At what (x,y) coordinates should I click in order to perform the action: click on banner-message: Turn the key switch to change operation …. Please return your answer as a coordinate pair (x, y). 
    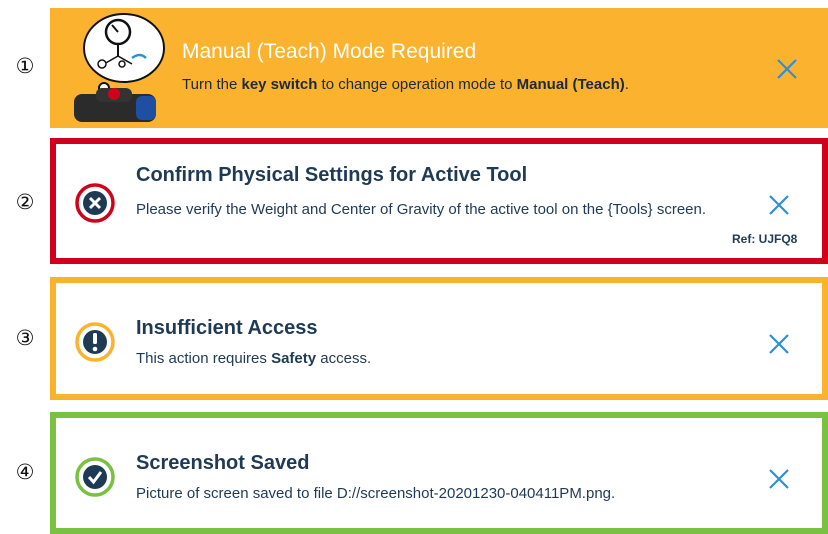
    Looking at the image, I should click on (405, 84).